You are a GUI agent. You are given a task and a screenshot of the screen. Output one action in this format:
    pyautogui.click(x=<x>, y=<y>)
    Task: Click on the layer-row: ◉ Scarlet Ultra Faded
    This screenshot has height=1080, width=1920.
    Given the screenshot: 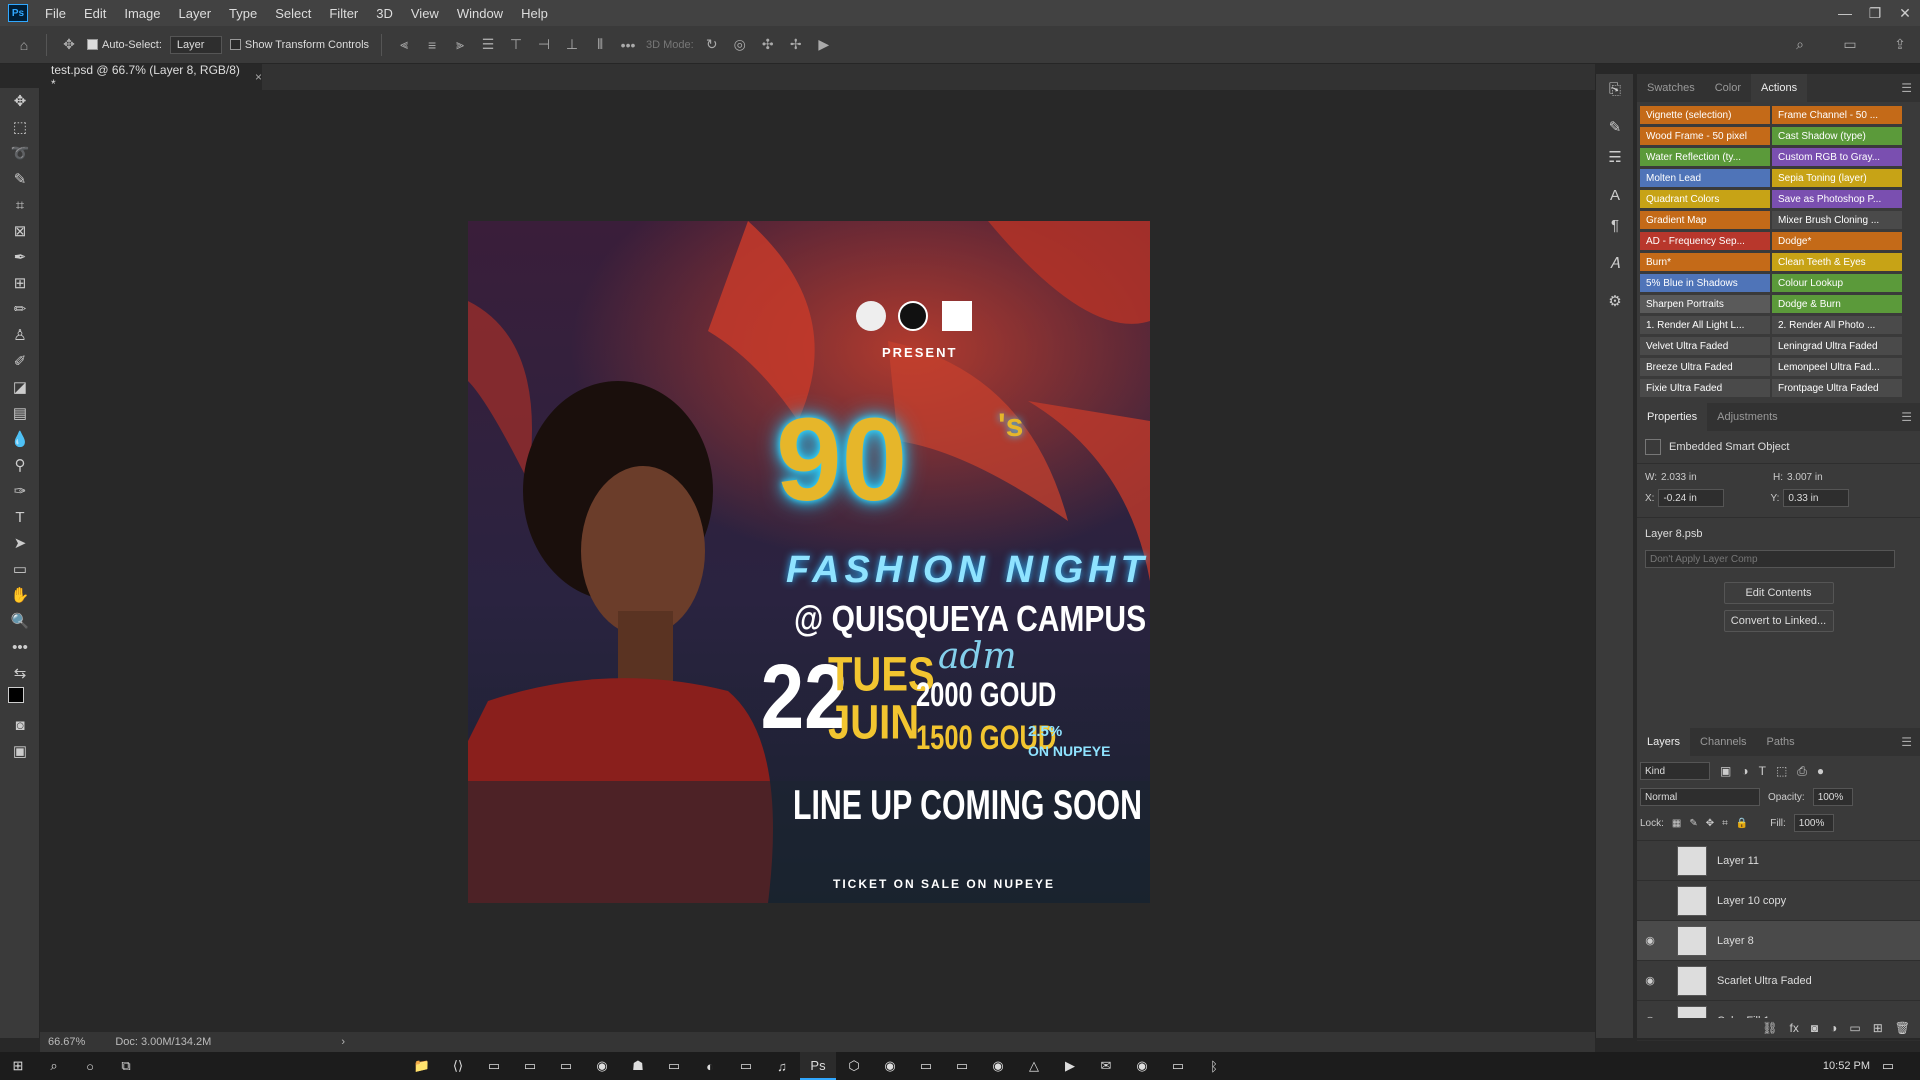 What is the action you would take?
    pyautogui.click(x=1778, y=981)
    